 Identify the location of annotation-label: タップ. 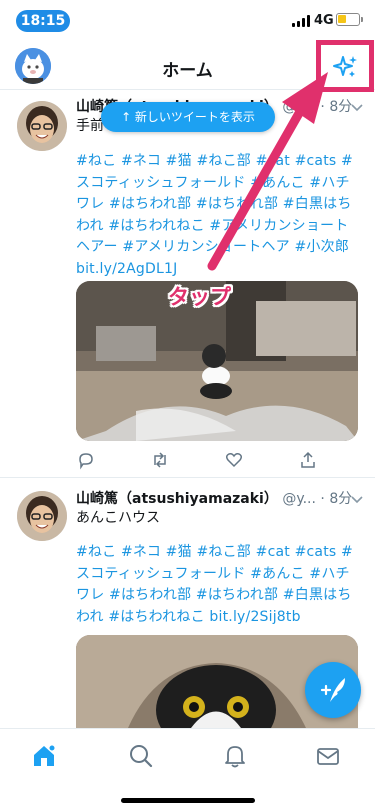
(199, 297).